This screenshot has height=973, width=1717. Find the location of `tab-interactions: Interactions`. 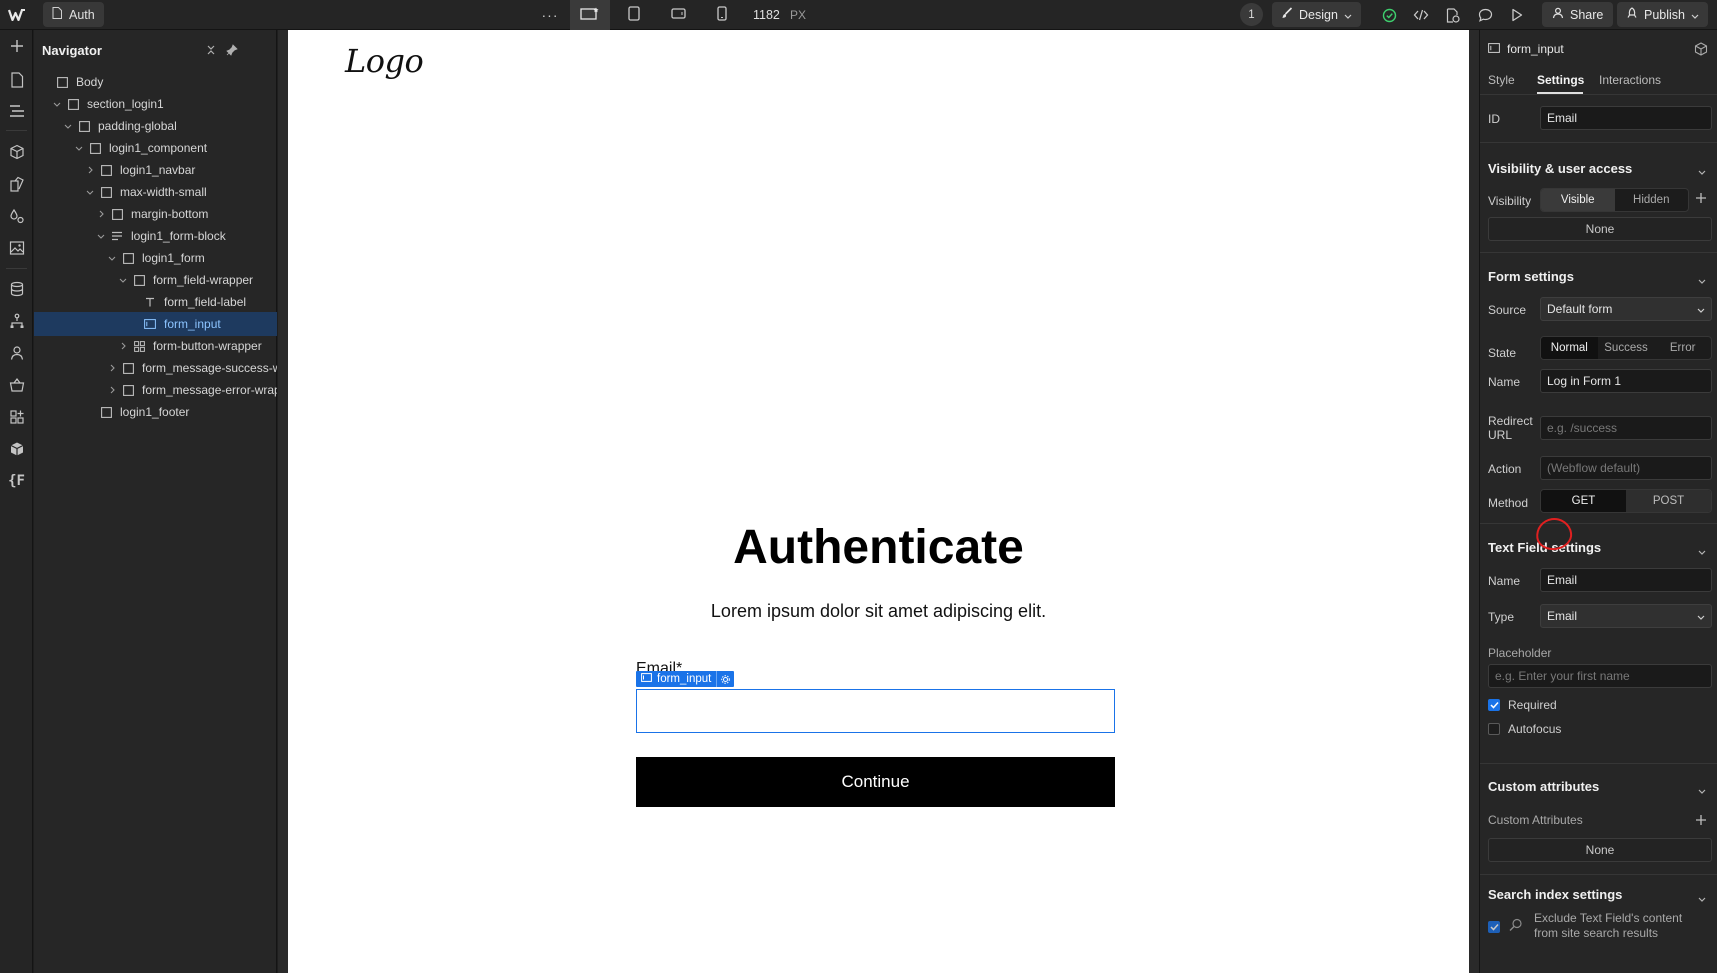

tab-interactions: Interactions is located at coordinates (1630, 80).